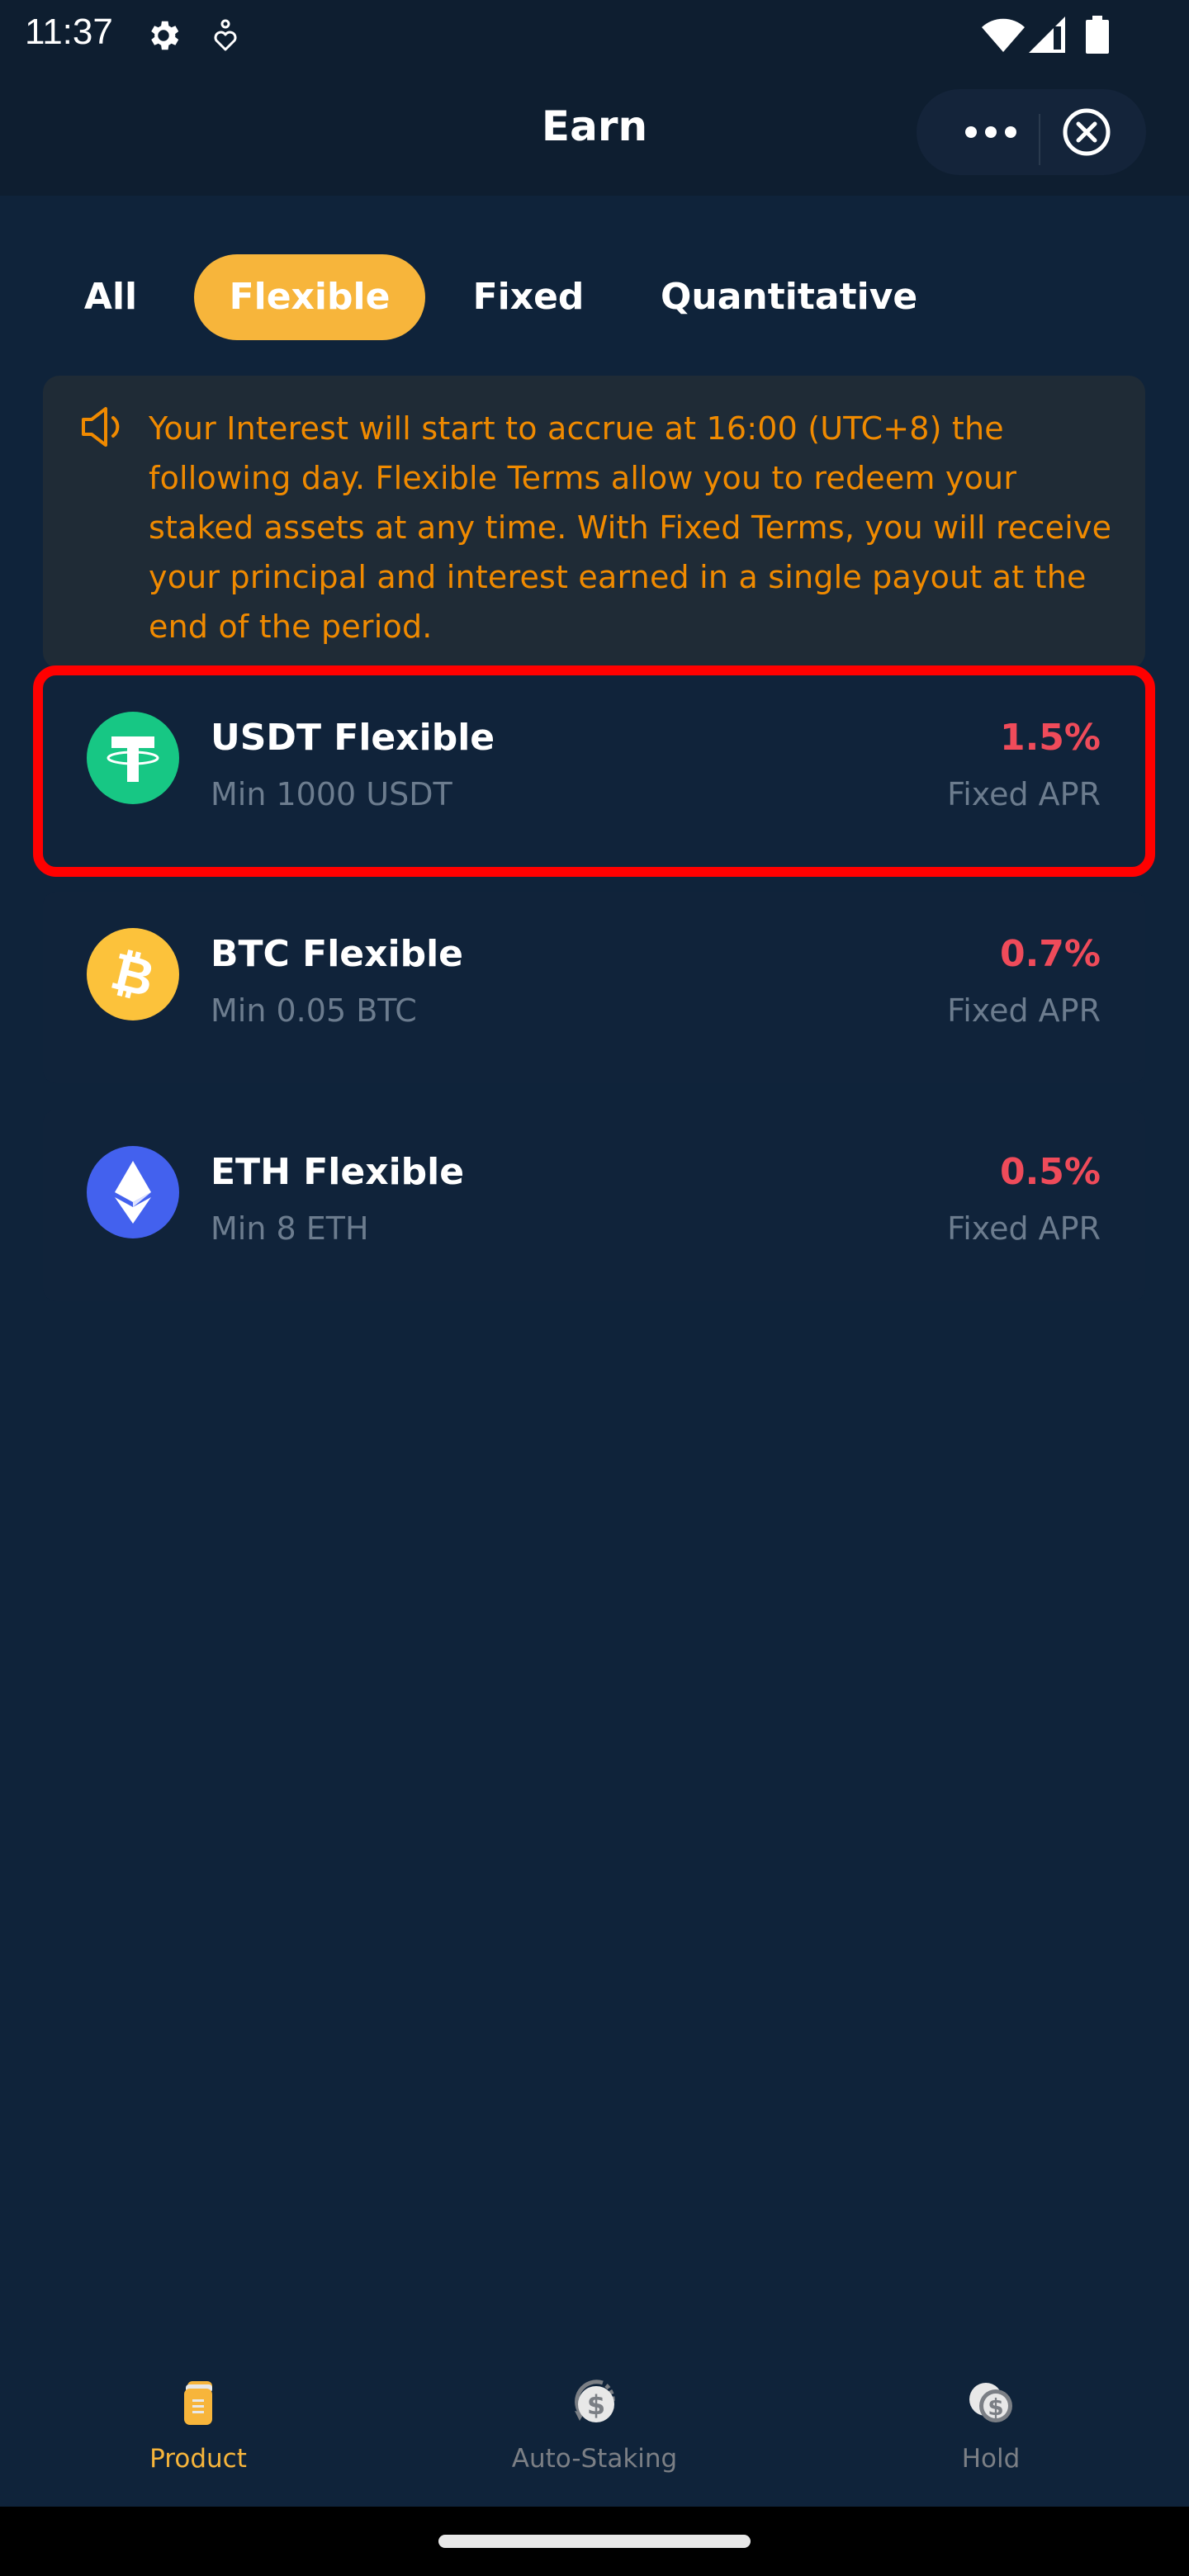  Describe the element at coordinates (991, 2459) in the screenshot. I see `nav-label: Hold` at that location.